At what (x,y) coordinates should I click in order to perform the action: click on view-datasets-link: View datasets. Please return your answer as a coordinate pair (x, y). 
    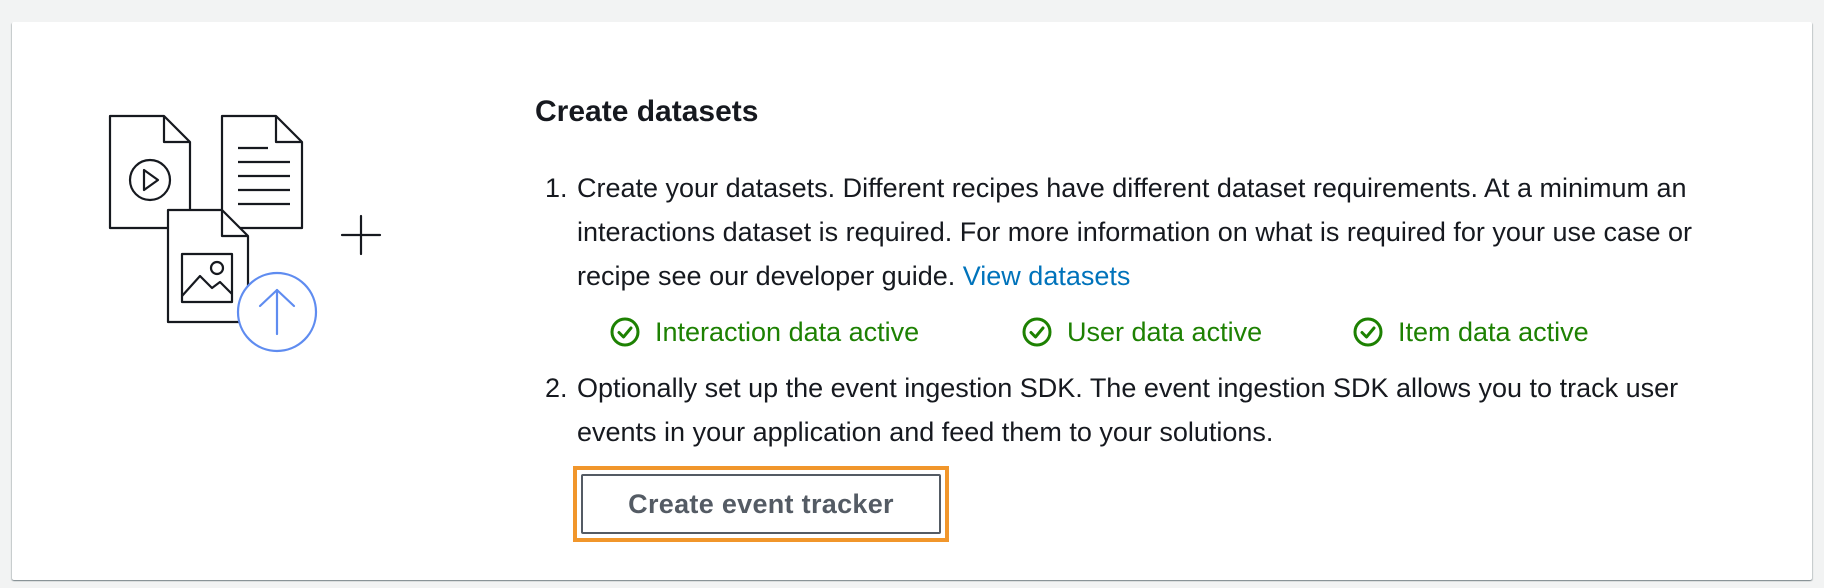
    Looking at the image, I should click on (1047, 276).